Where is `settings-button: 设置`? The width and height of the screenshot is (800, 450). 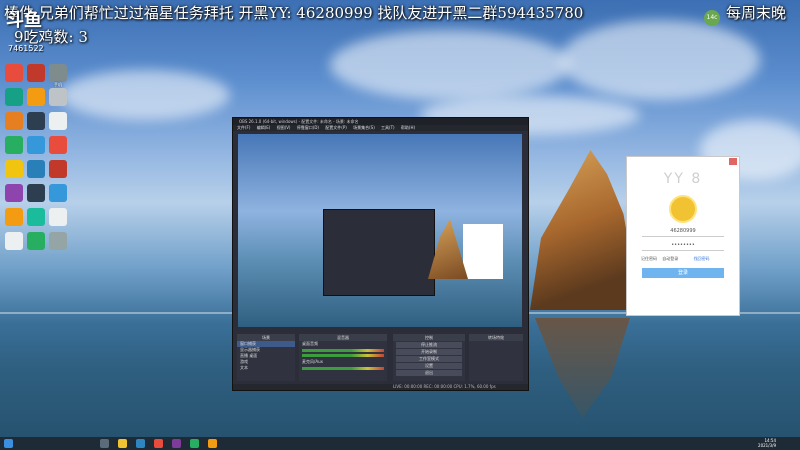 settings-button: 设置 is located at coordinates (429, 366).